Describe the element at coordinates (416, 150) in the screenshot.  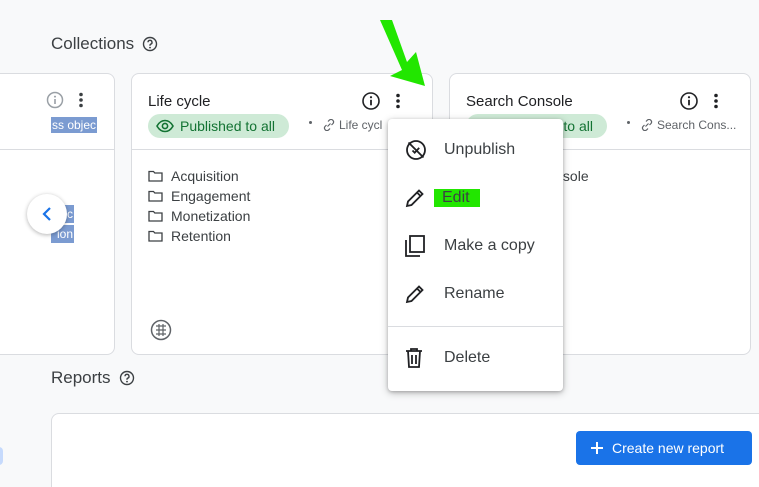
I see `unpublish-icon` at that location.